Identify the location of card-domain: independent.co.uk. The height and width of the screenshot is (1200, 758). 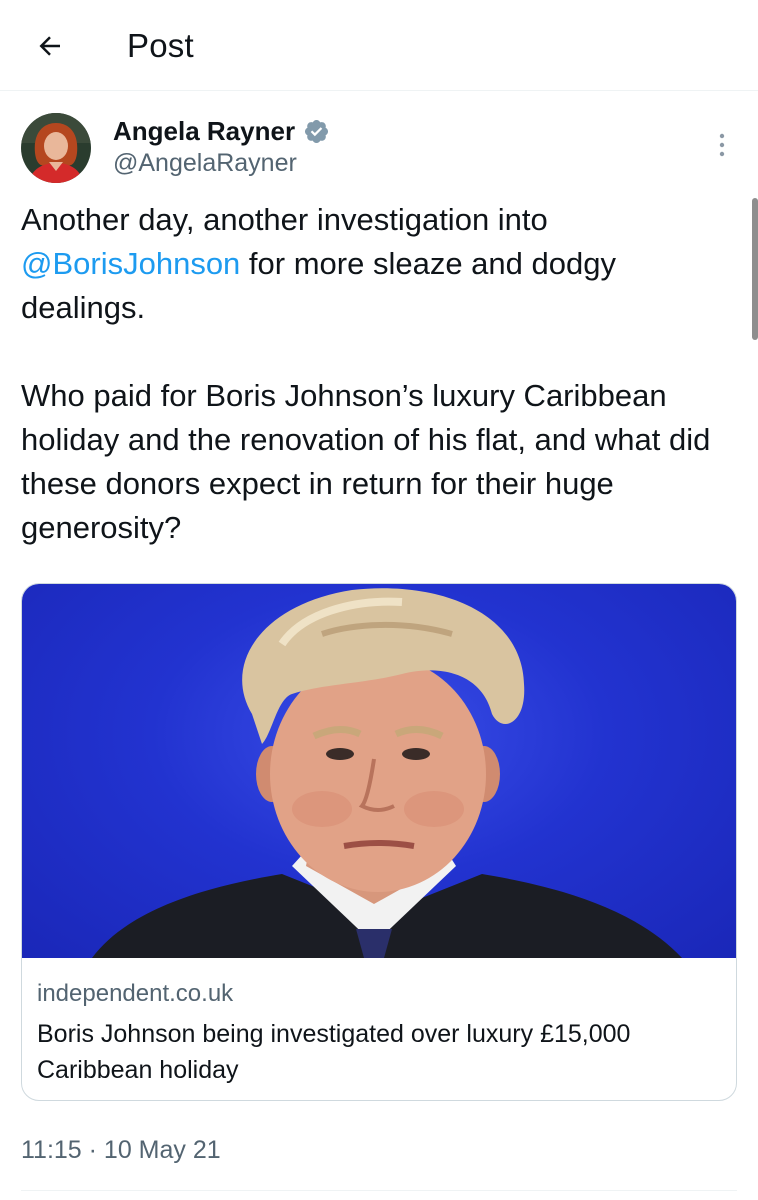
(135, 993).